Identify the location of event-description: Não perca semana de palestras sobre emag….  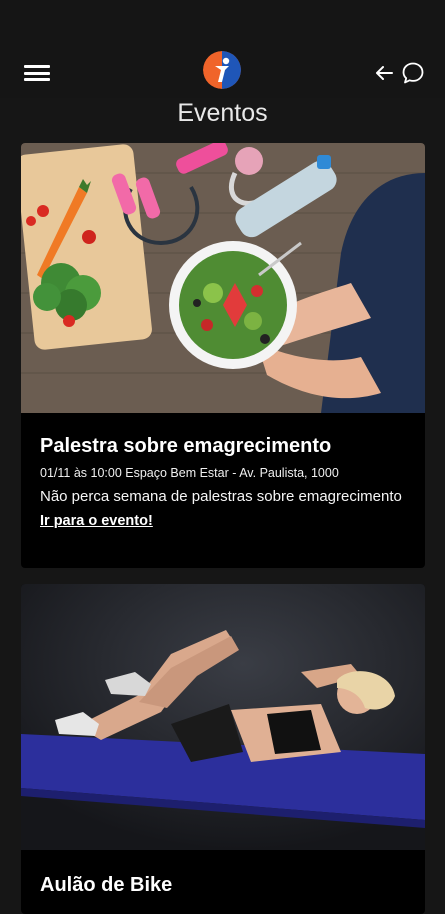
(221, 496).